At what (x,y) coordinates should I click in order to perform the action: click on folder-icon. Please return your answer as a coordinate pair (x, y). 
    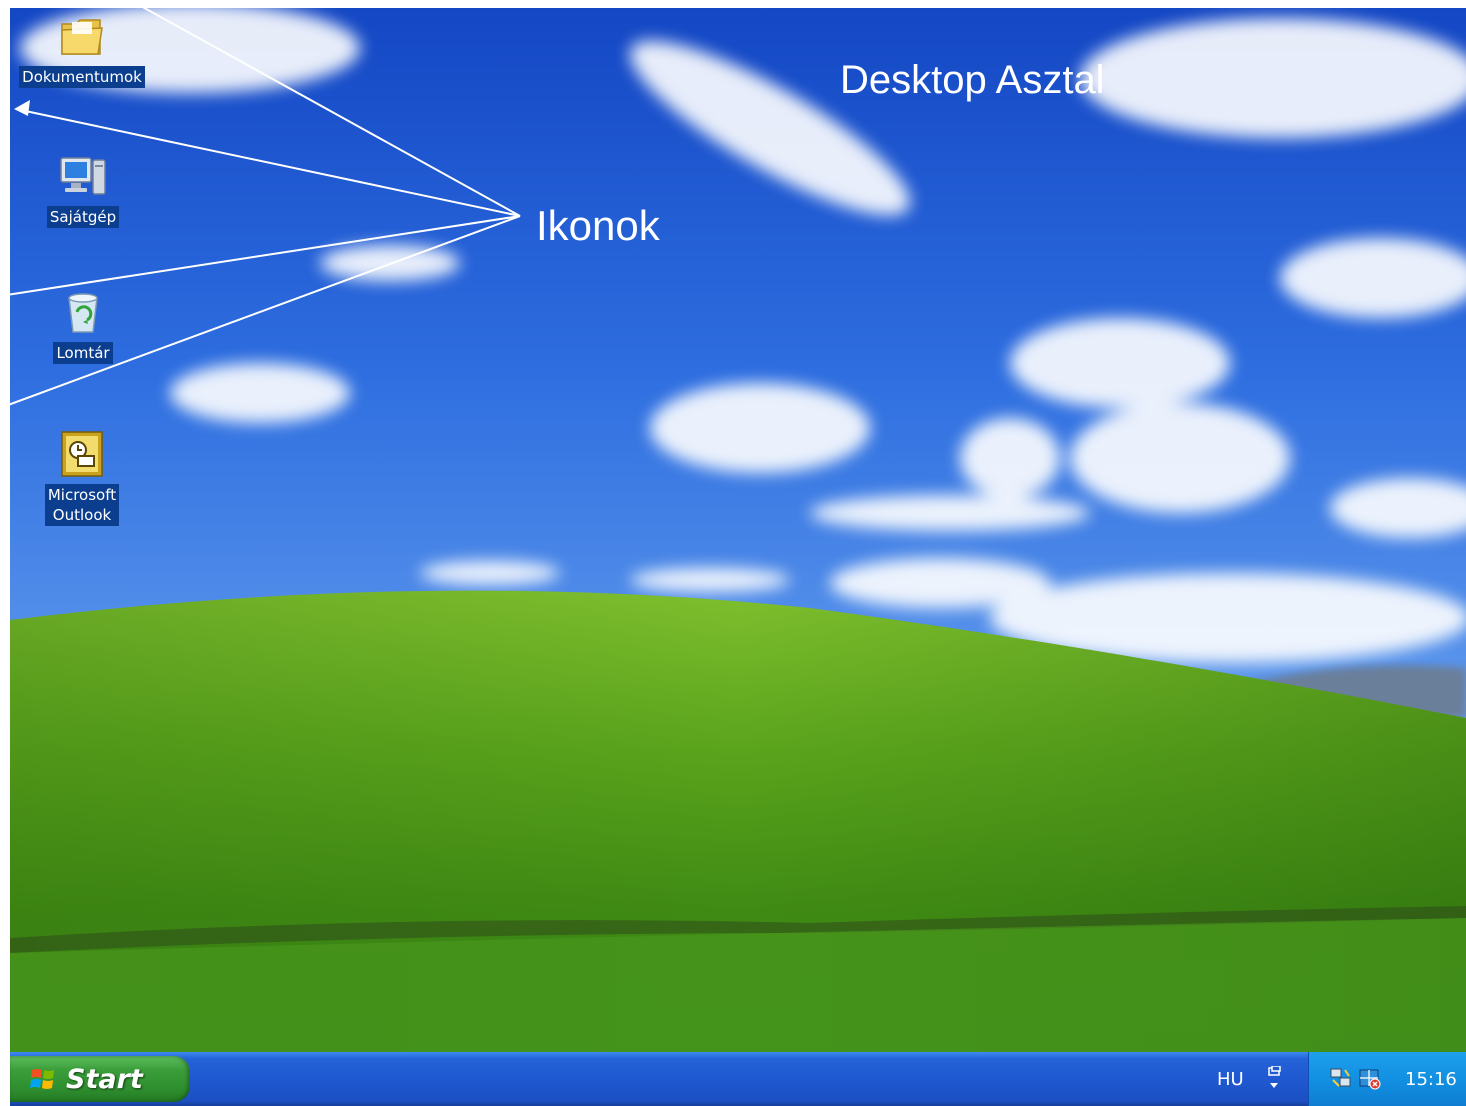
    Looking at the image, I should click on (82, 36).